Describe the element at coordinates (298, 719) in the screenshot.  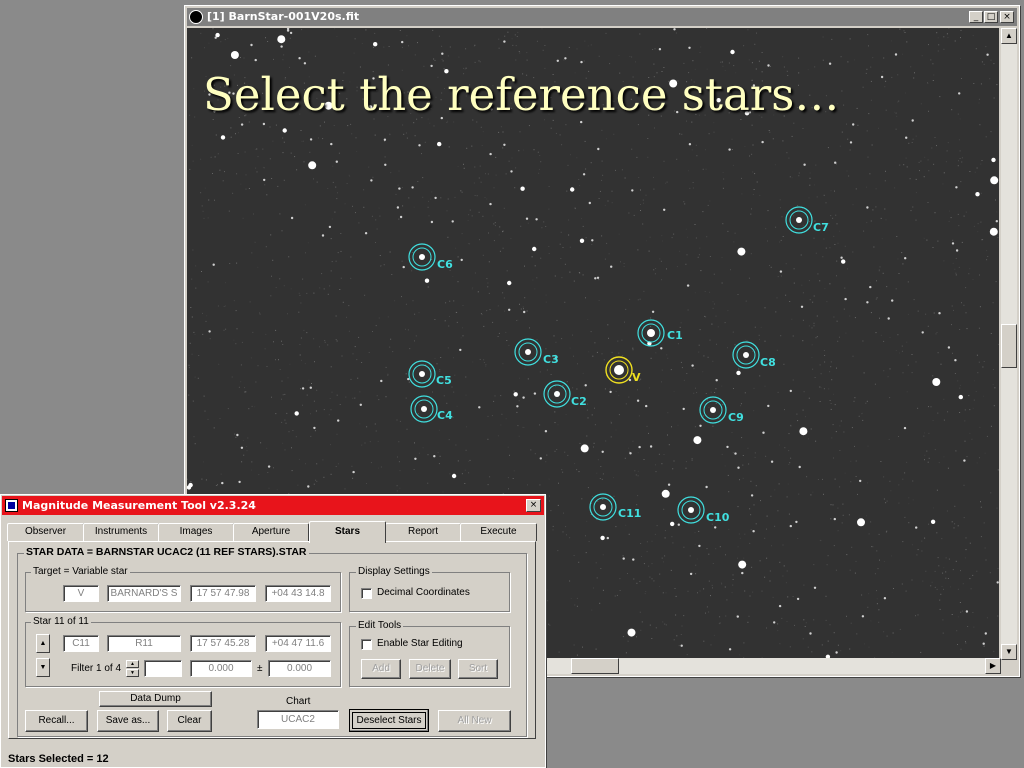
I see `chart-field: UCAC2` at that location.